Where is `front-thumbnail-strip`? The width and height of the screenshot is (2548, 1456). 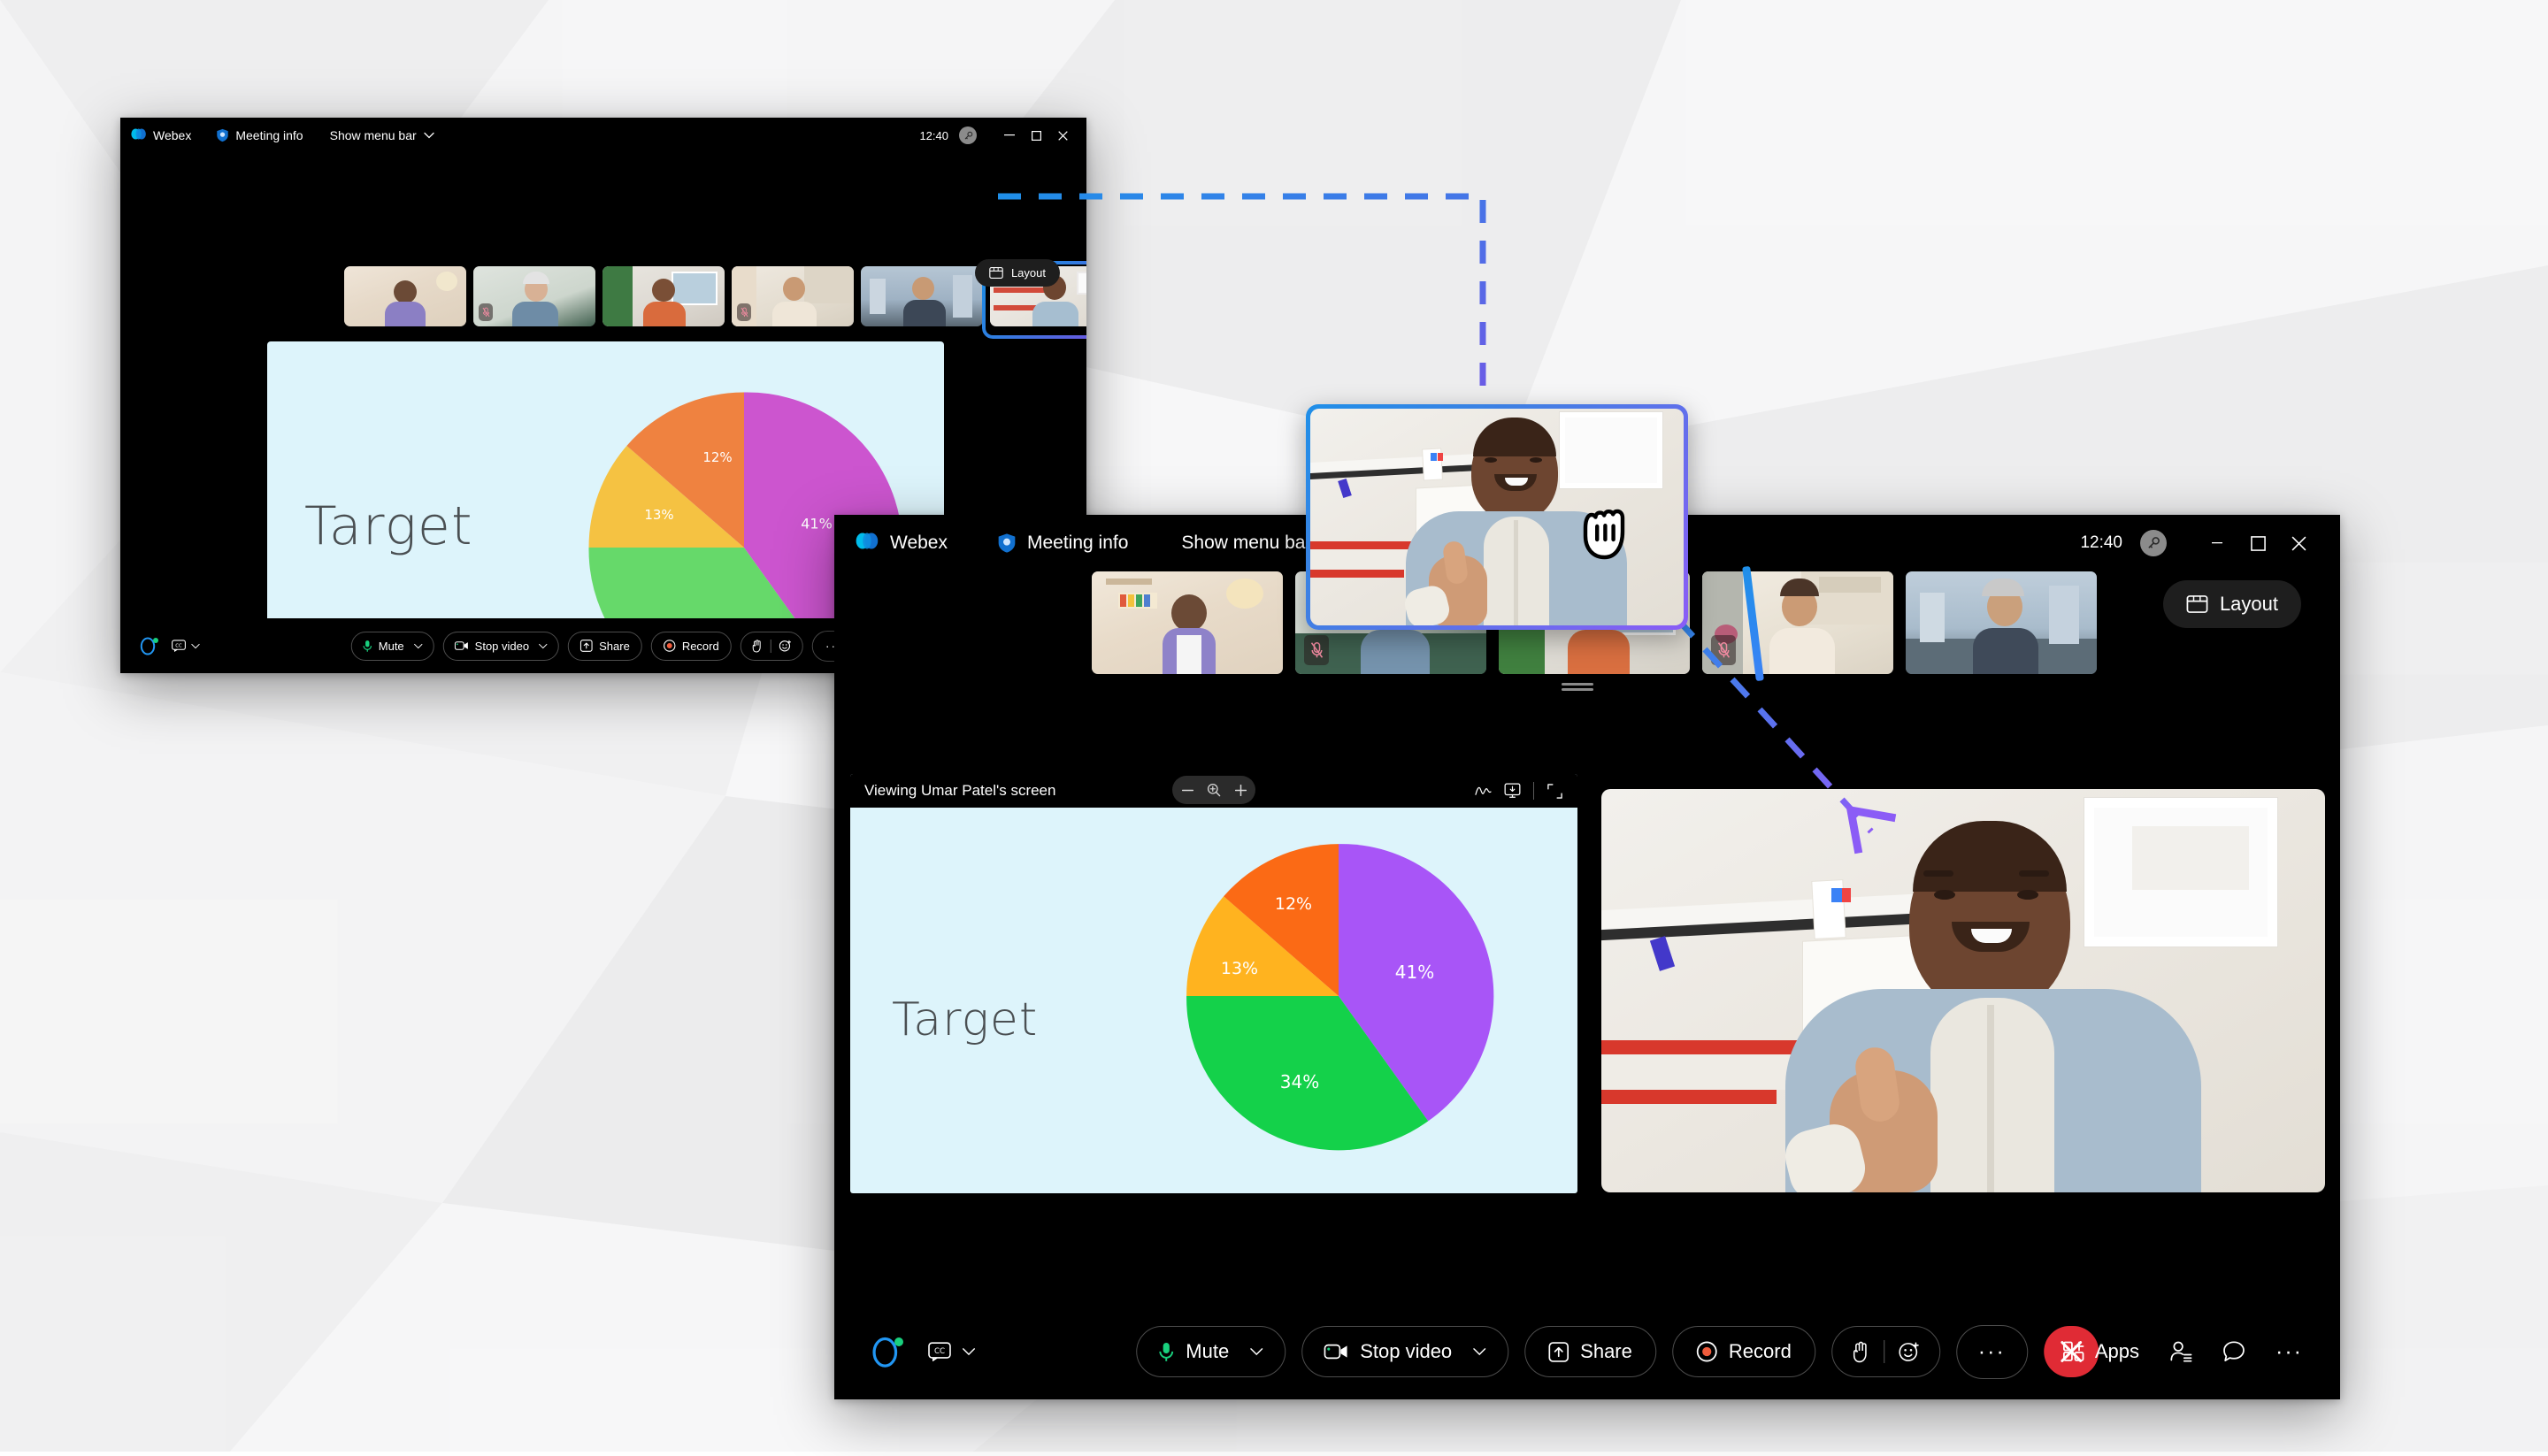
front-thumbnail-strip is located at coordinates (1595, 622).